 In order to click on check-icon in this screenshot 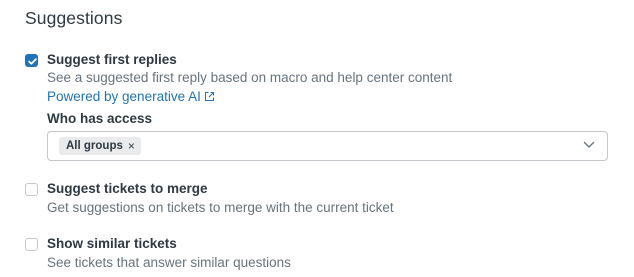, I will do `click(32, 61)`.